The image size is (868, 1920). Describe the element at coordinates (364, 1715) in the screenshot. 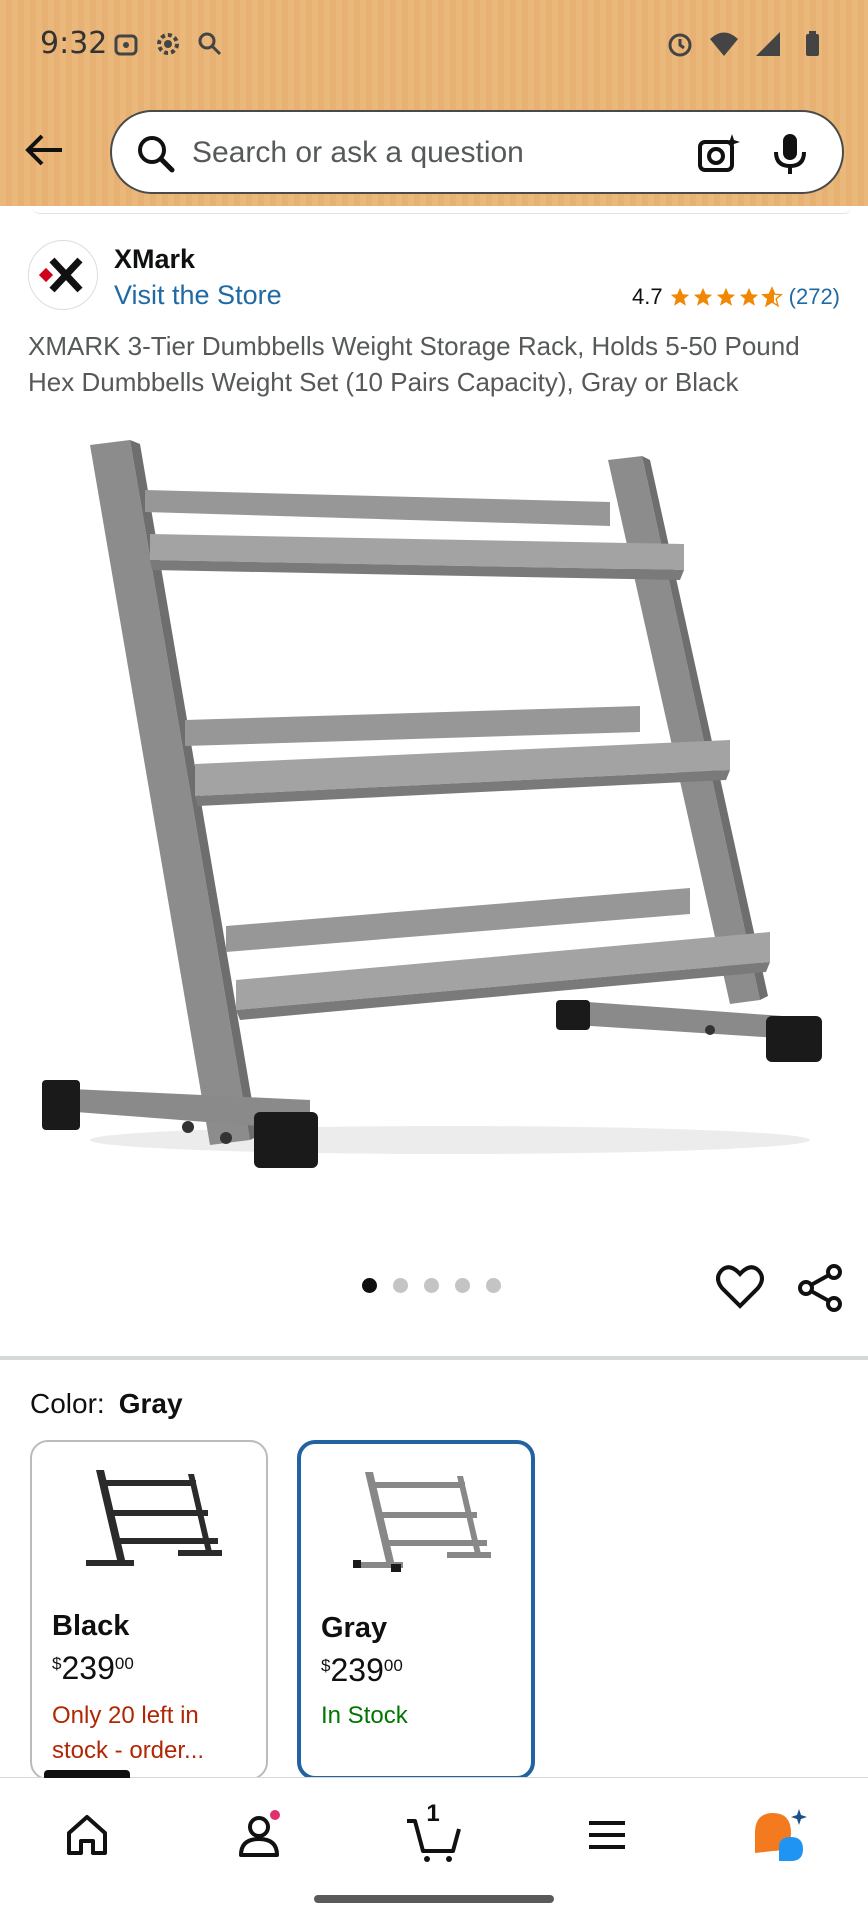

I see `stock-status: In Stock` at that location.